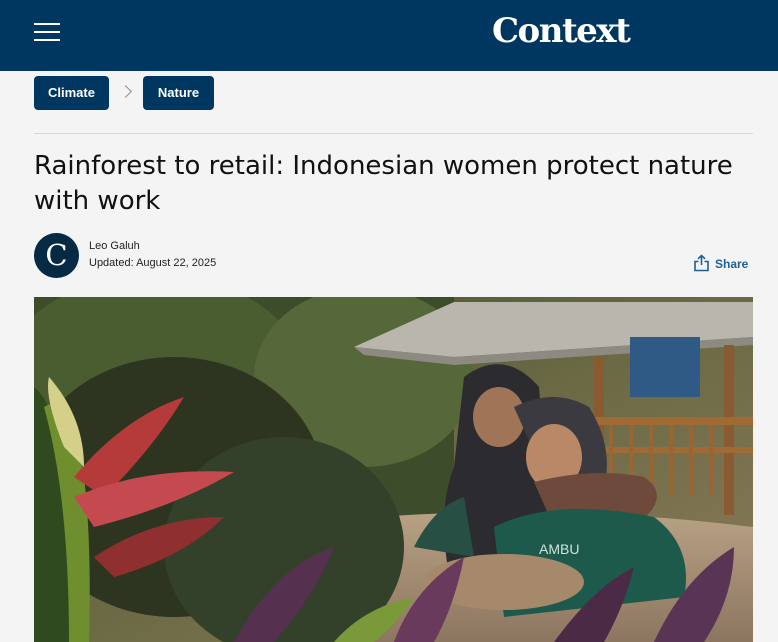  I want to click on share-icon, so click(701, 263).